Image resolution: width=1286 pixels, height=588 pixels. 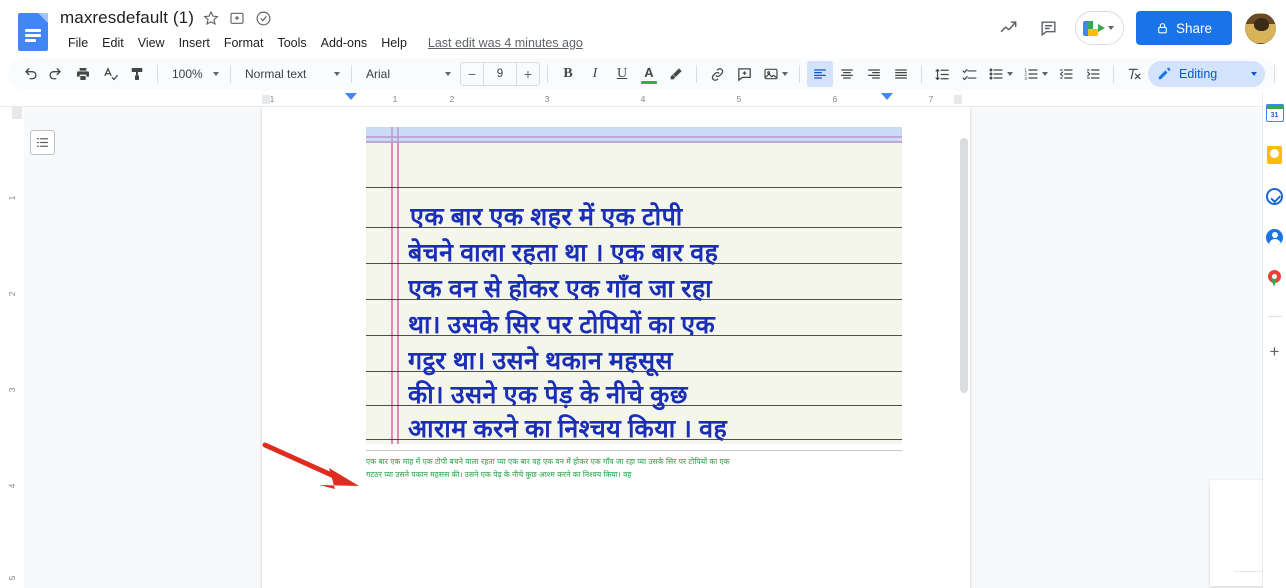 I want to click on right-side-panel: 31 +, so click(x=1274, y=340).